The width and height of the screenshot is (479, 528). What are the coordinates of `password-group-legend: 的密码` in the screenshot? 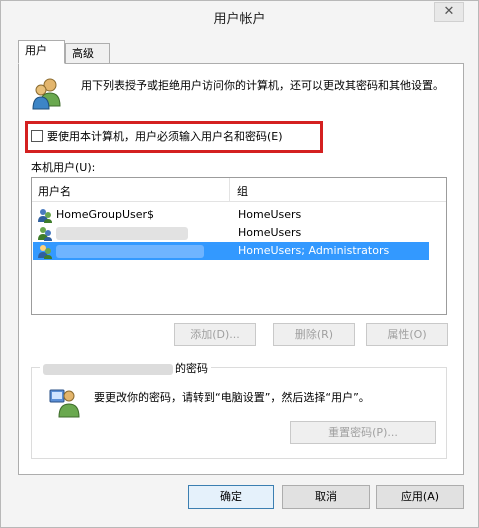 It's located at (125, 368).